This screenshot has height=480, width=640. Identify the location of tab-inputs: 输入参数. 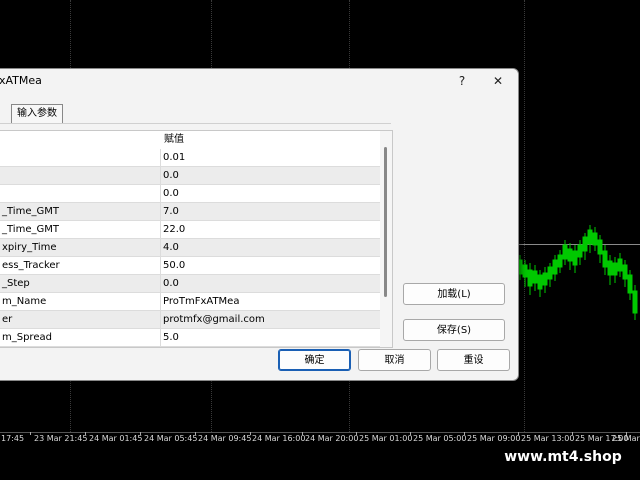
(37, 114).